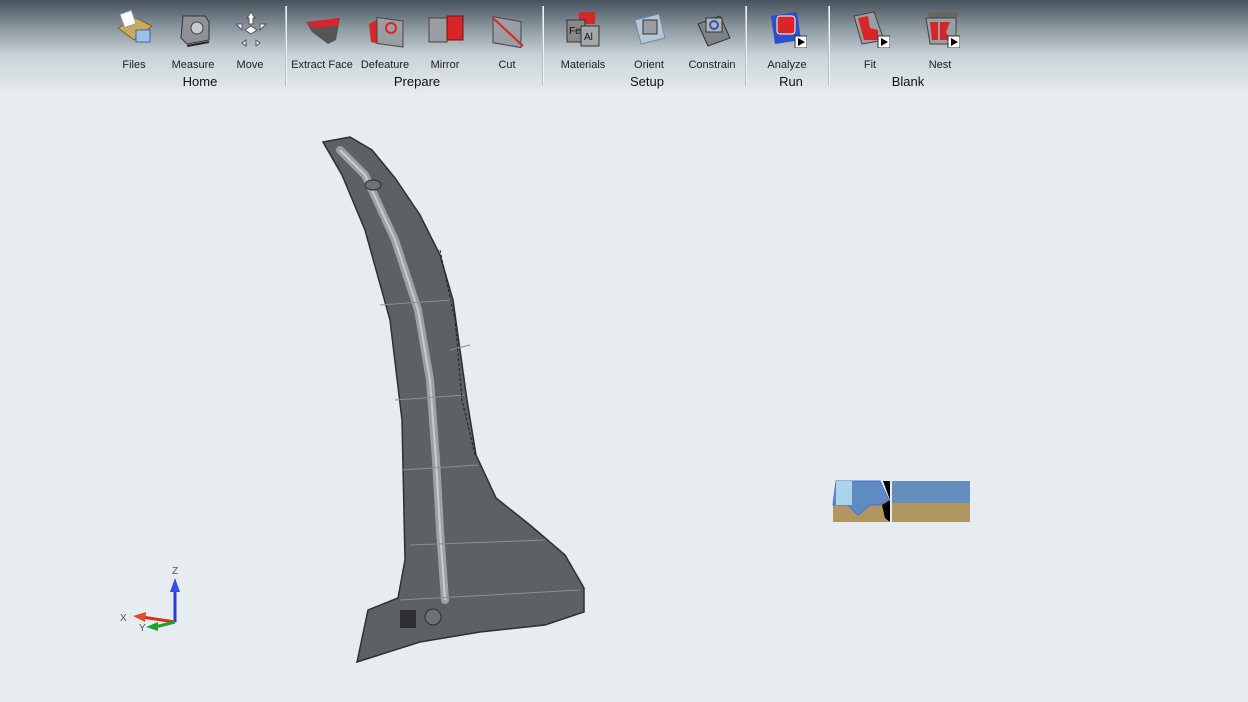 The width and height of the screenshot is (1248, 702). I want to click on group-title-prepare: Prepare, so click(417, 81).